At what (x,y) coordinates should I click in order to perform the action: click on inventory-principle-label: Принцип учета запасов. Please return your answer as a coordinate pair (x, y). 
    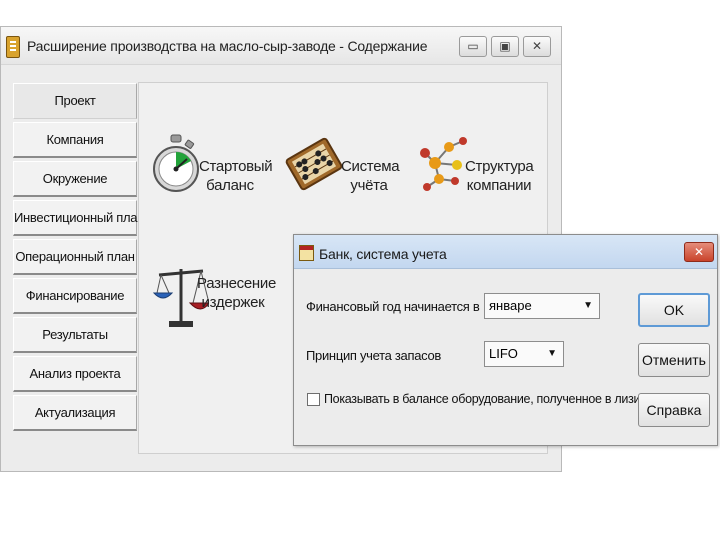
    Looking at the image, I should click on (374, 355).